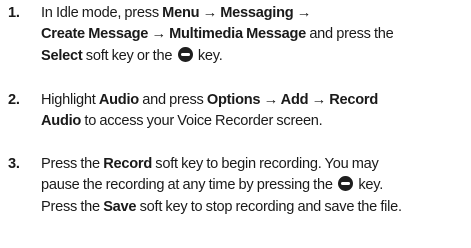  I want to click on text-run: and press the, so click(350, 34).